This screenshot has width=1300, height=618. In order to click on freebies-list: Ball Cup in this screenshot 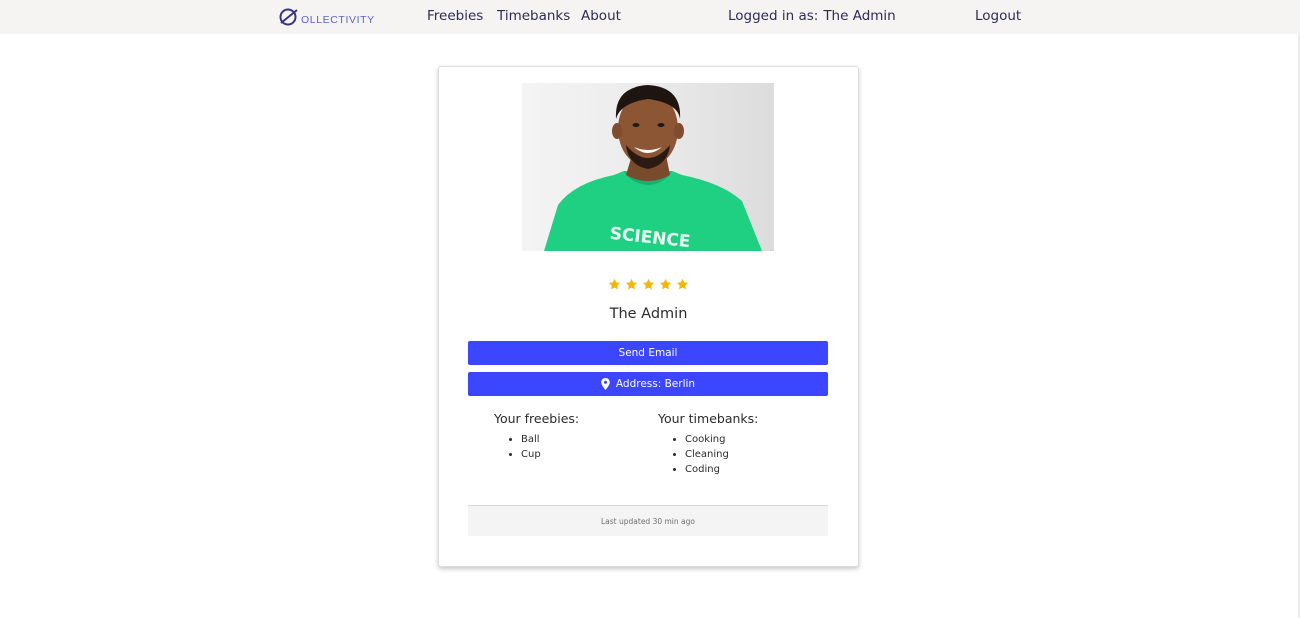, I will do `click(536, 447)`.